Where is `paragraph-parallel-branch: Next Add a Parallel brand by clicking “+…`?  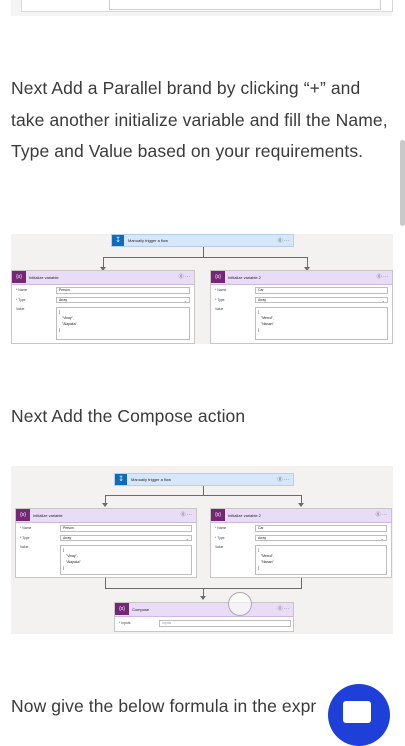 paragraph-parallel-branch: Next Add a Parallel brand by clicking “+… is located at coordinates (199, 119).